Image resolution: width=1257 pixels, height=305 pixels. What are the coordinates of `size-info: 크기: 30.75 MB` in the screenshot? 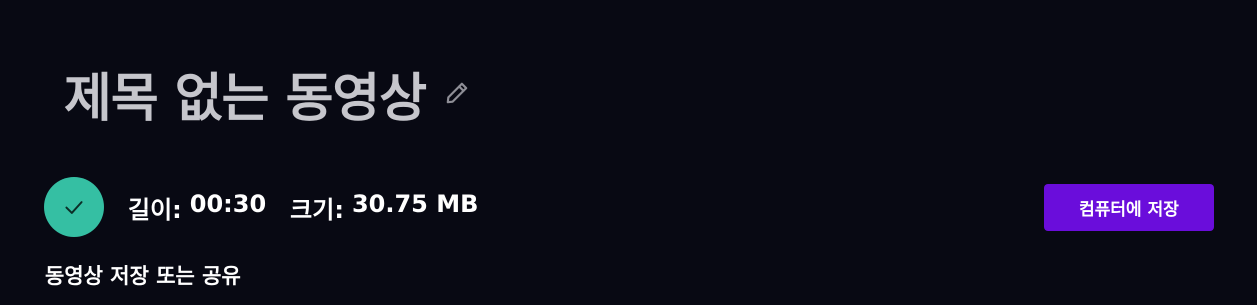 It's located at (384, 207).